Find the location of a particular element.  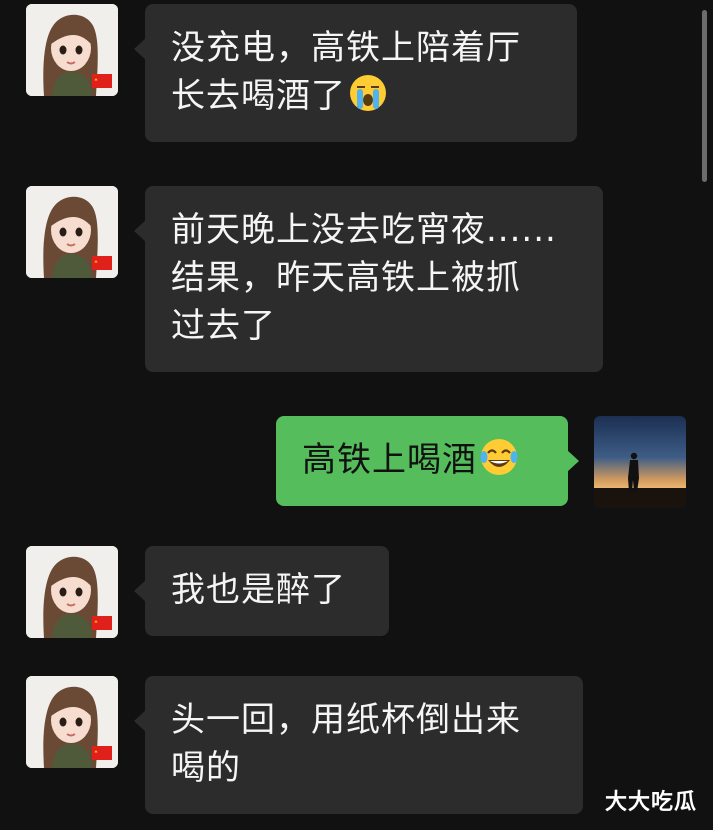

message-bubble-incoming: 没充电，高铁上陪着厅 长去喝酒了 is located at coordinates (355, 73).